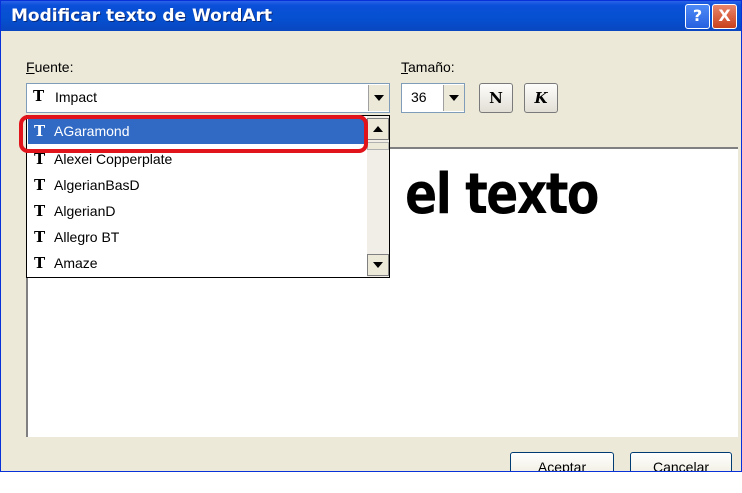  I want to click on help-button: ?, so click(697, 16).